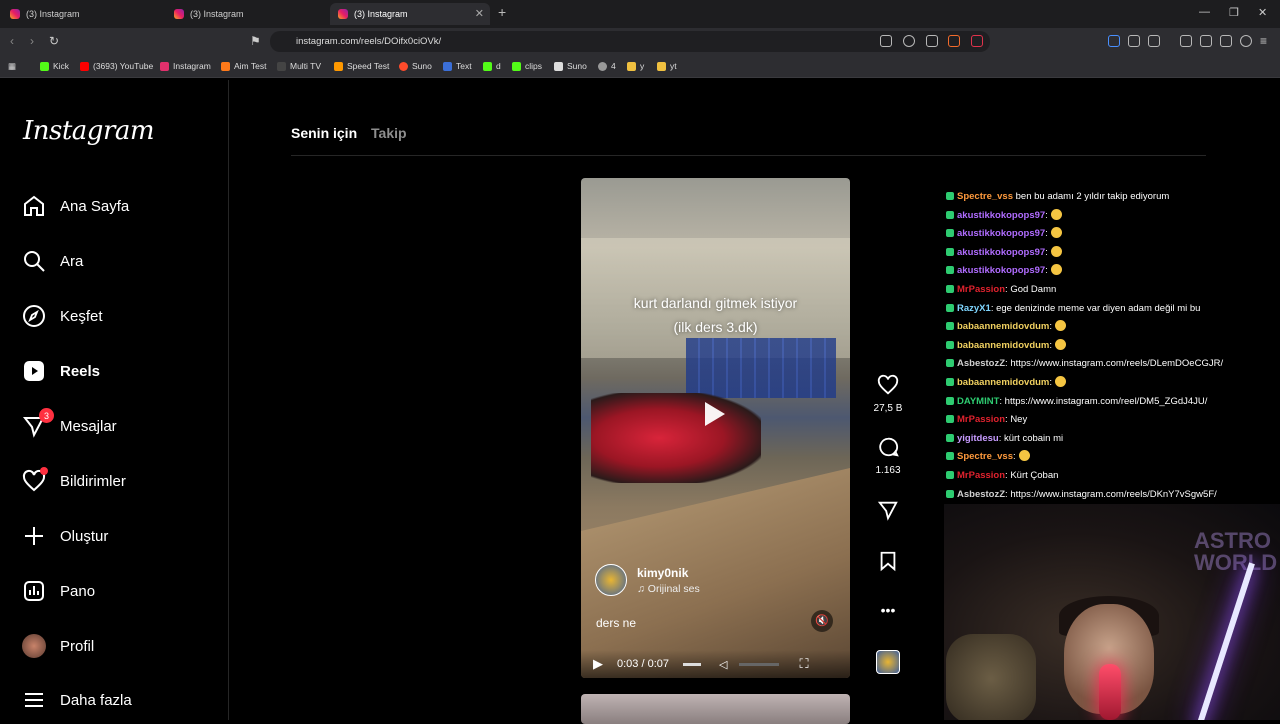  What do you see at coordinates (715, 414) in the screenshot?
I see `play-overlay-icon` at bounding box center [715, 414].